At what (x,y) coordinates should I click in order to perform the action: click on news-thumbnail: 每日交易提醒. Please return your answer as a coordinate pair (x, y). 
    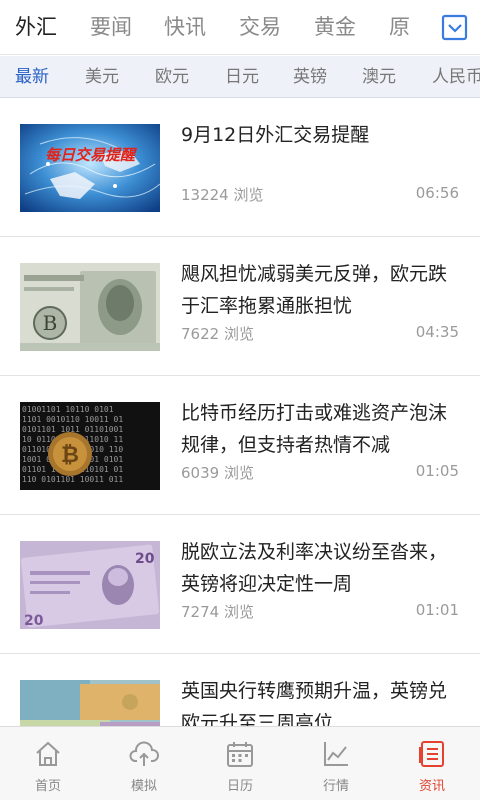
    Looking at the image, I should click on (90, 168).